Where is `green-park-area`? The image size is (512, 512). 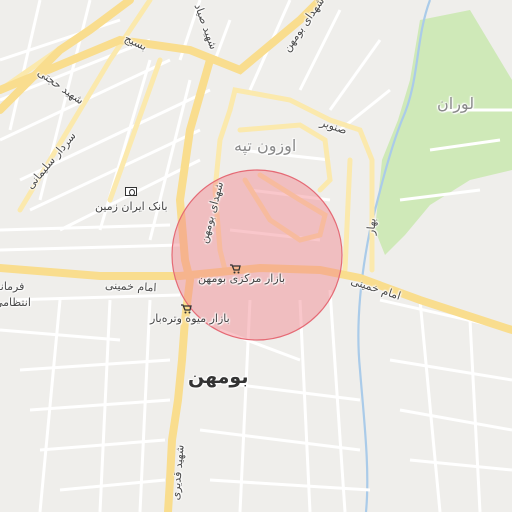 green-park-area is located at coordinates (443, 132).